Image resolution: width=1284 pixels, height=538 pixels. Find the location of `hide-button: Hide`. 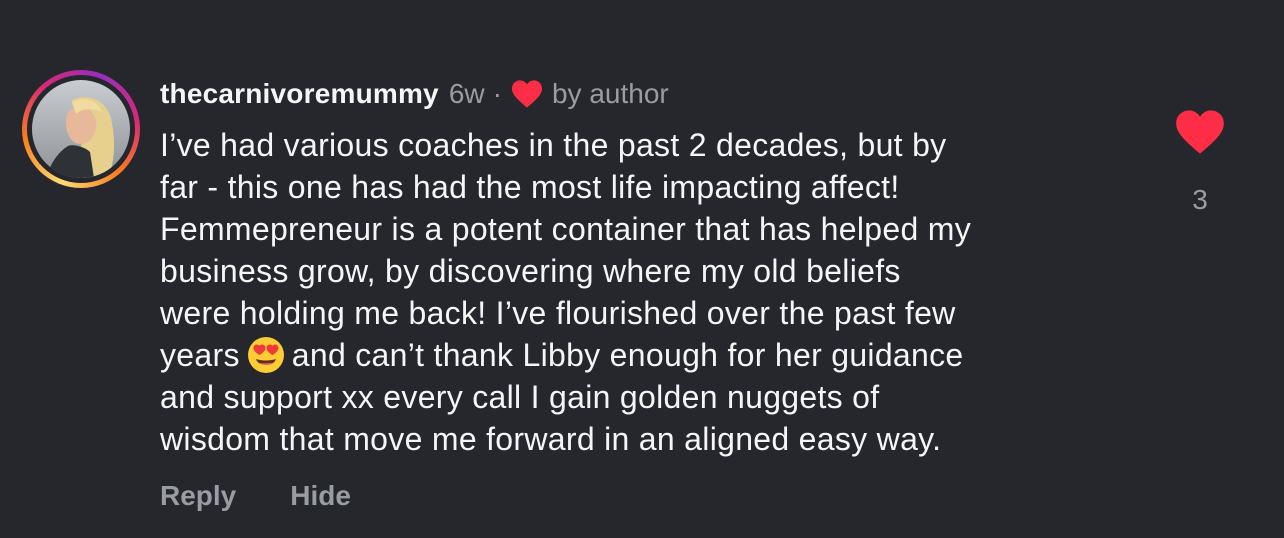

hide-button: Hide is located at coordinates (320, 496).